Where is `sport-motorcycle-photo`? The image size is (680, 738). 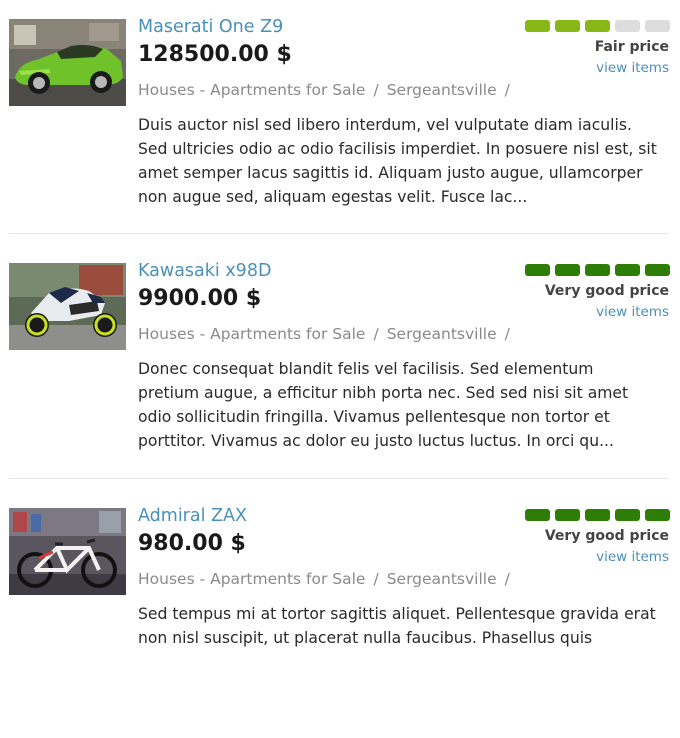 sport-motorcycle-photo is located at coordinates (67, 306).